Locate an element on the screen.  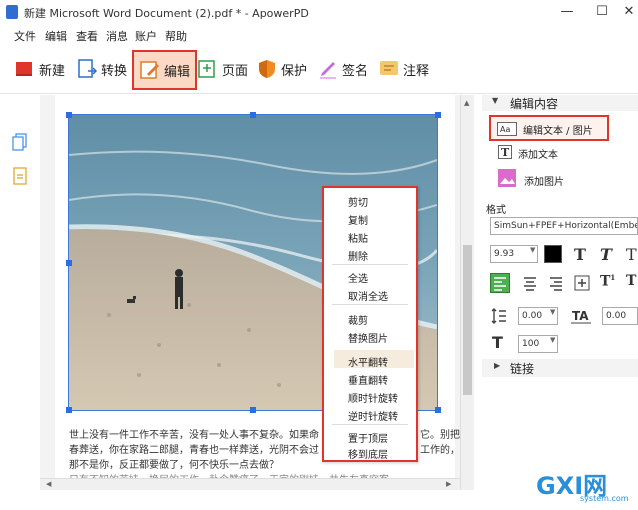
align-left-button is located at coordinates (500, 283).